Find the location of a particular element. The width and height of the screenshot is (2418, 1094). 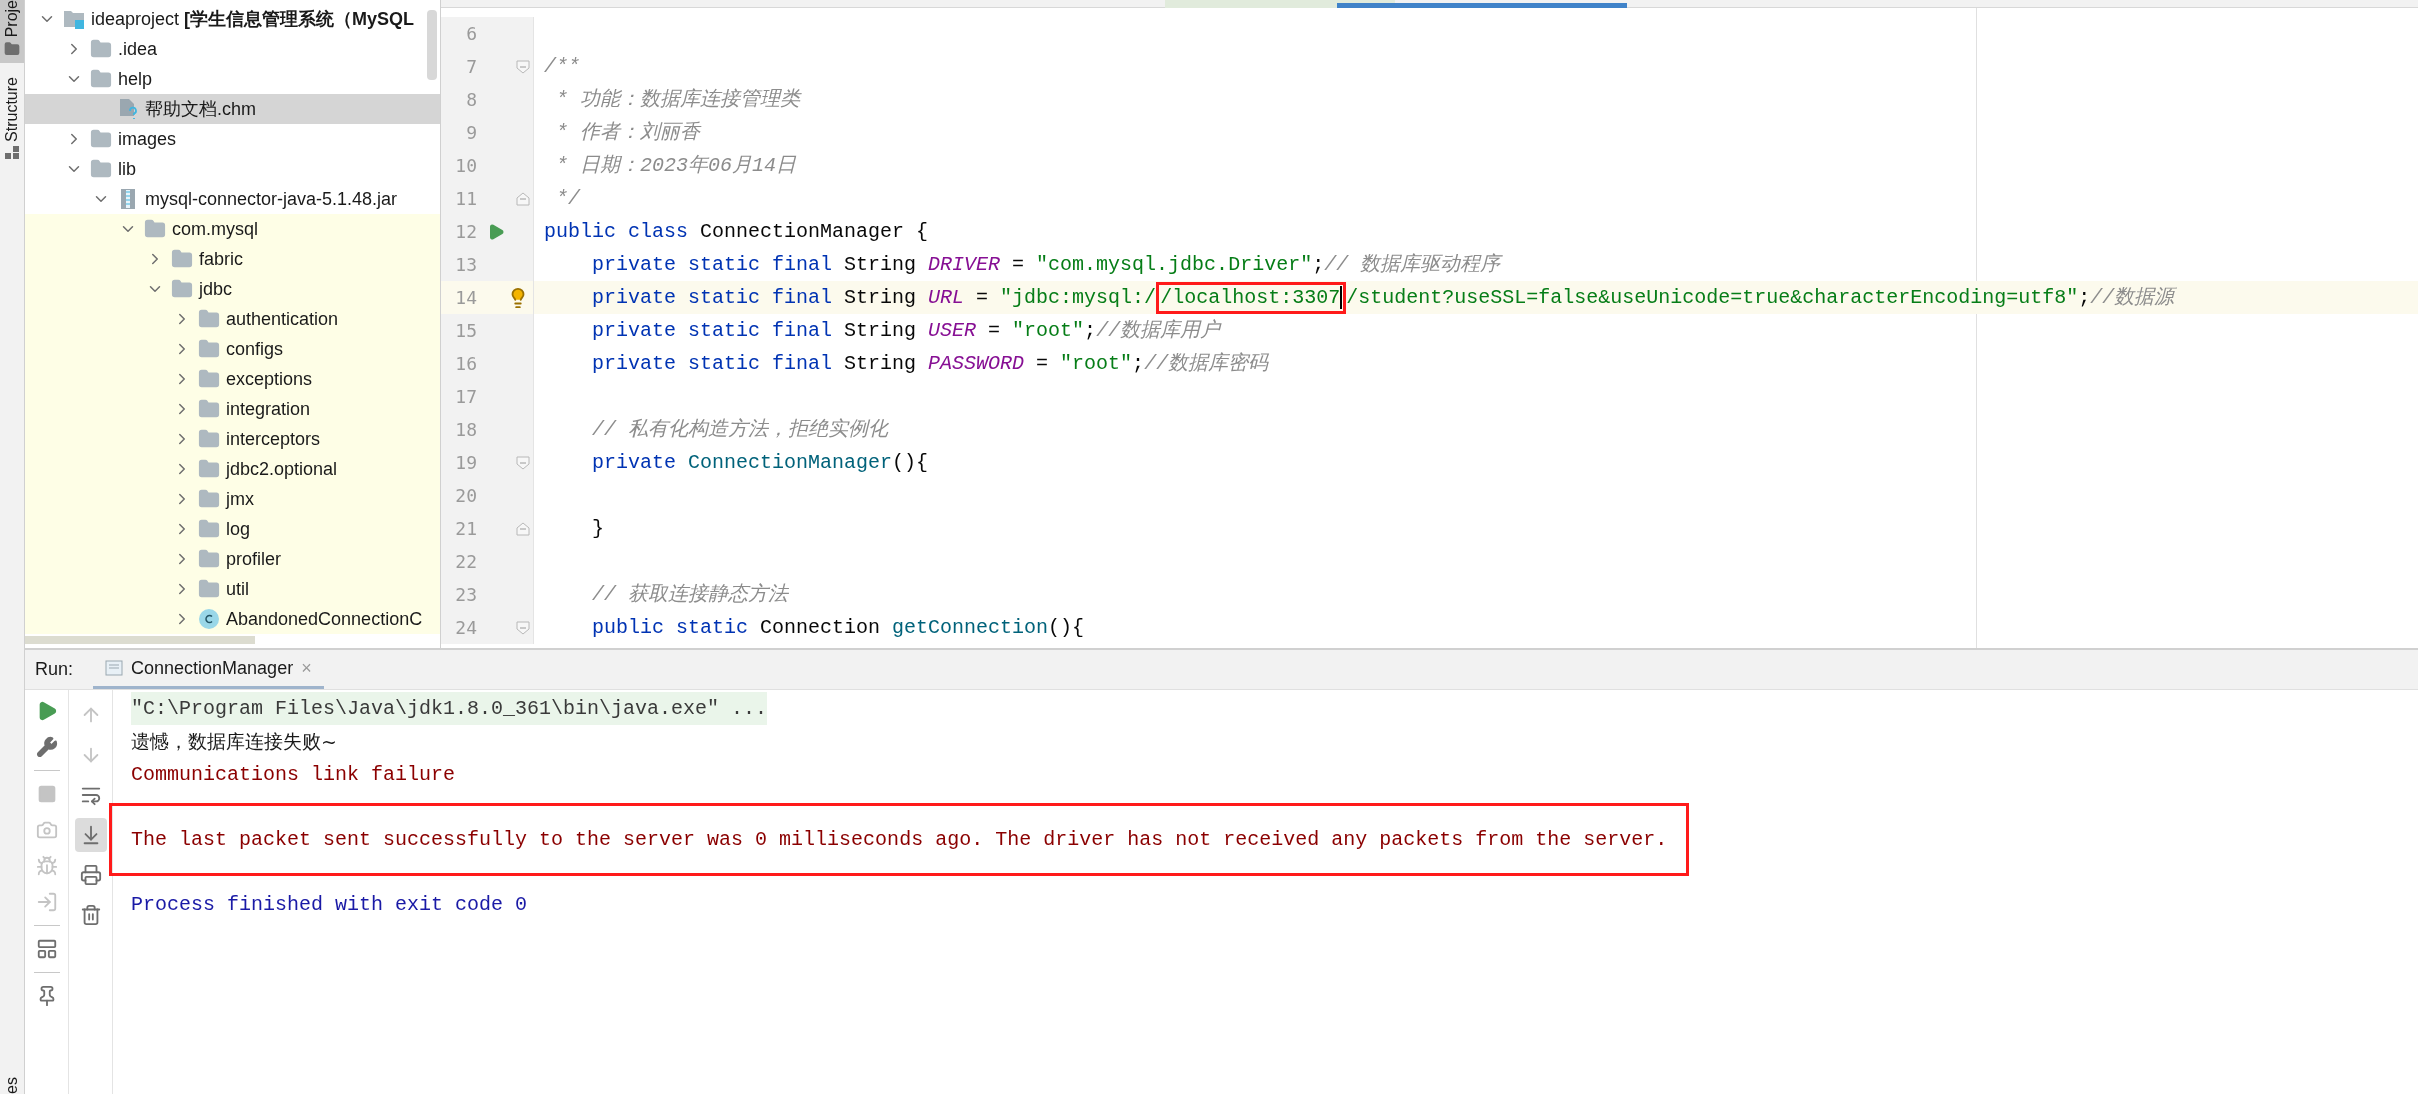

tree-item: configs is located at coordinates (232, 349).